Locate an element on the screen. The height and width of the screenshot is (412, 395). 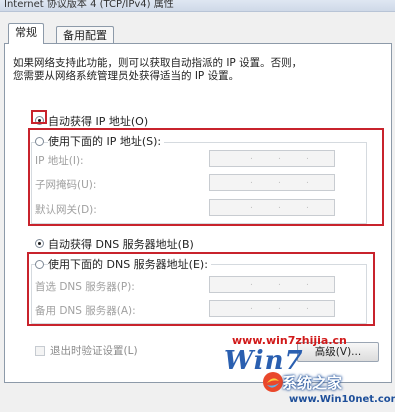
description-line-2: 您需要从网络系统管理员处获得适当的 IP 设置。 is located at coordinates (126, 76).